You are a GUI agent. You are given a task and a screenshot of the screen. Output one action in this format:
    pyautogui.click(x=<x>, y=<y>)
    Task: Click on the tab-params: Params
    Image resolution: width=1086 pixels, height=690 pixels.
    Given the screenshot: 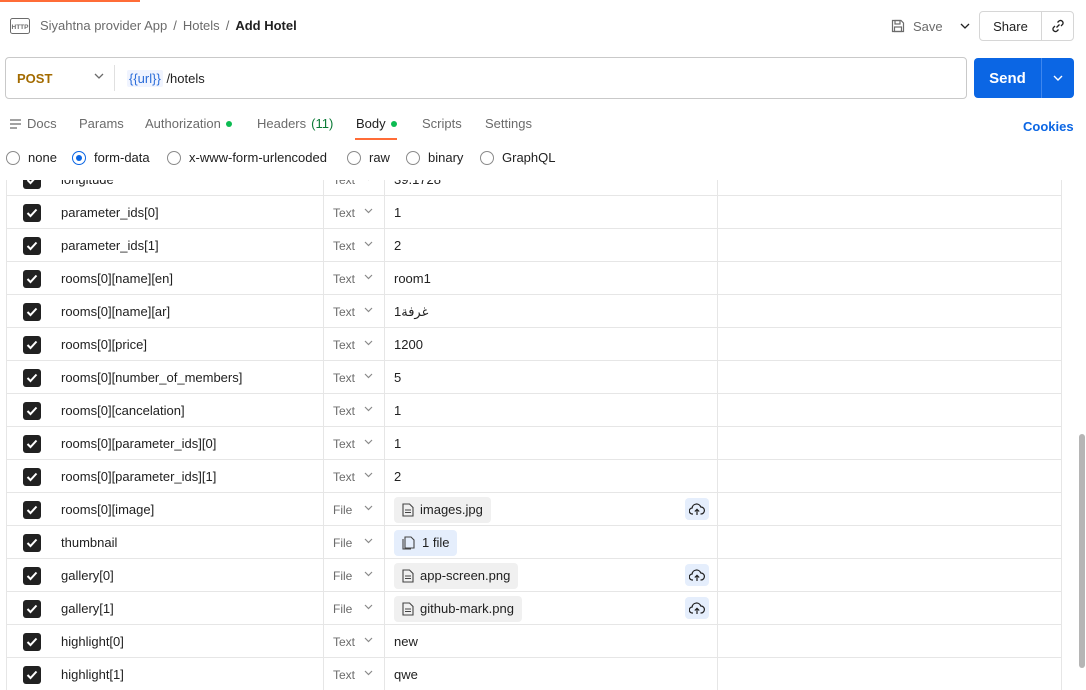 What is the action you would take?
    pyautogui.click(x=101, y=123)
    